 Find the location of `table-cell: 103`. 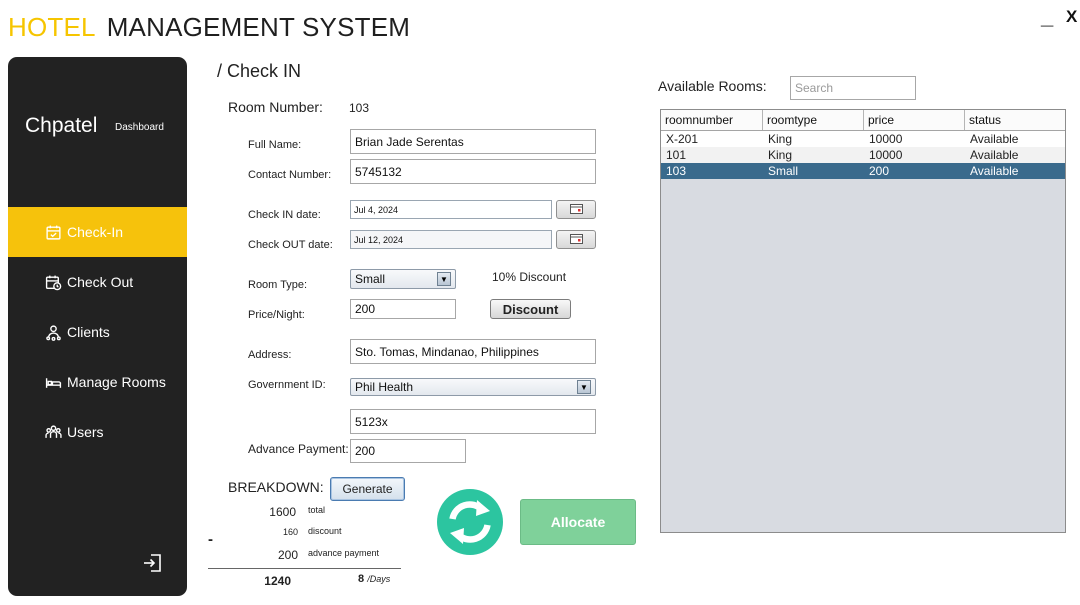

table-cell: 103 is located at coordinates (676, 171).